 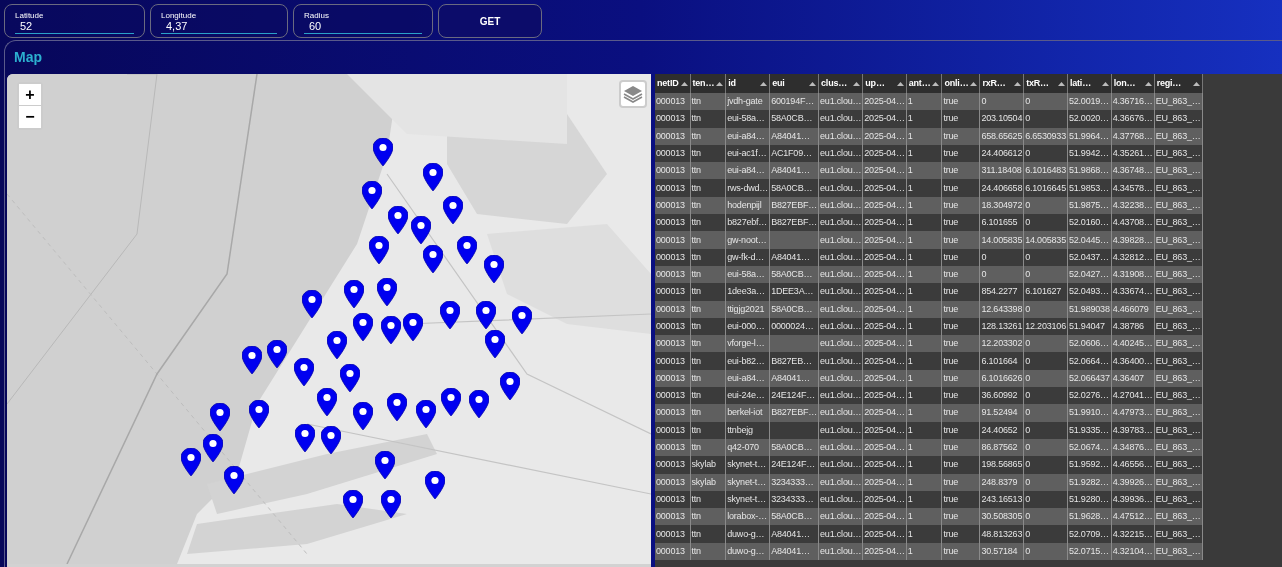 I want to click on get-button: GET, so click(x=490, y=21).